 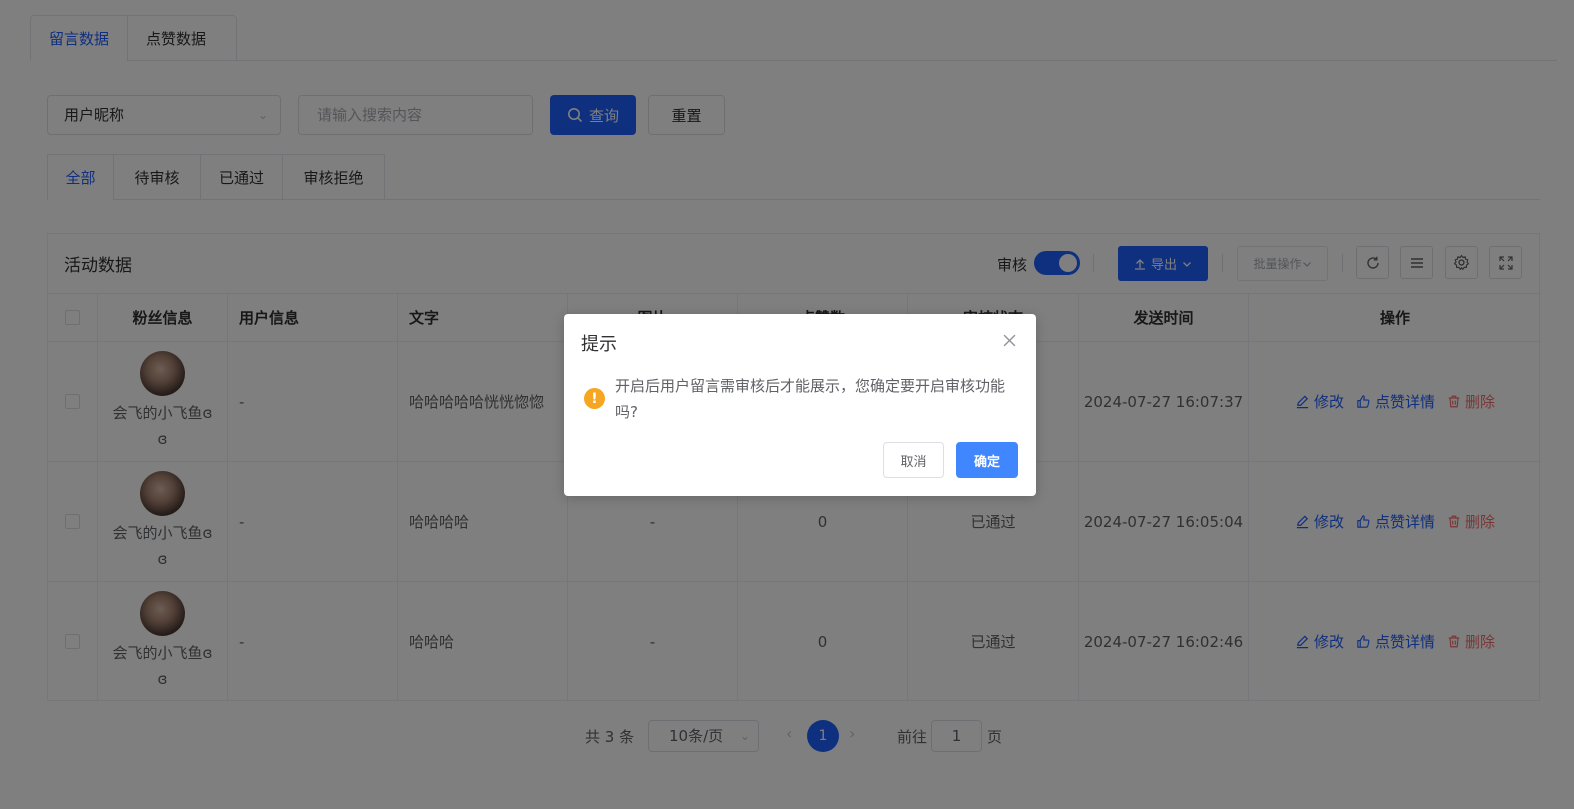 I want to click on confirm-dialog: 提示 ! 开启后用户留言需审核后才能展示，您确定要开启审核功能吗? 取消 确定, so click(x=800, y=405).